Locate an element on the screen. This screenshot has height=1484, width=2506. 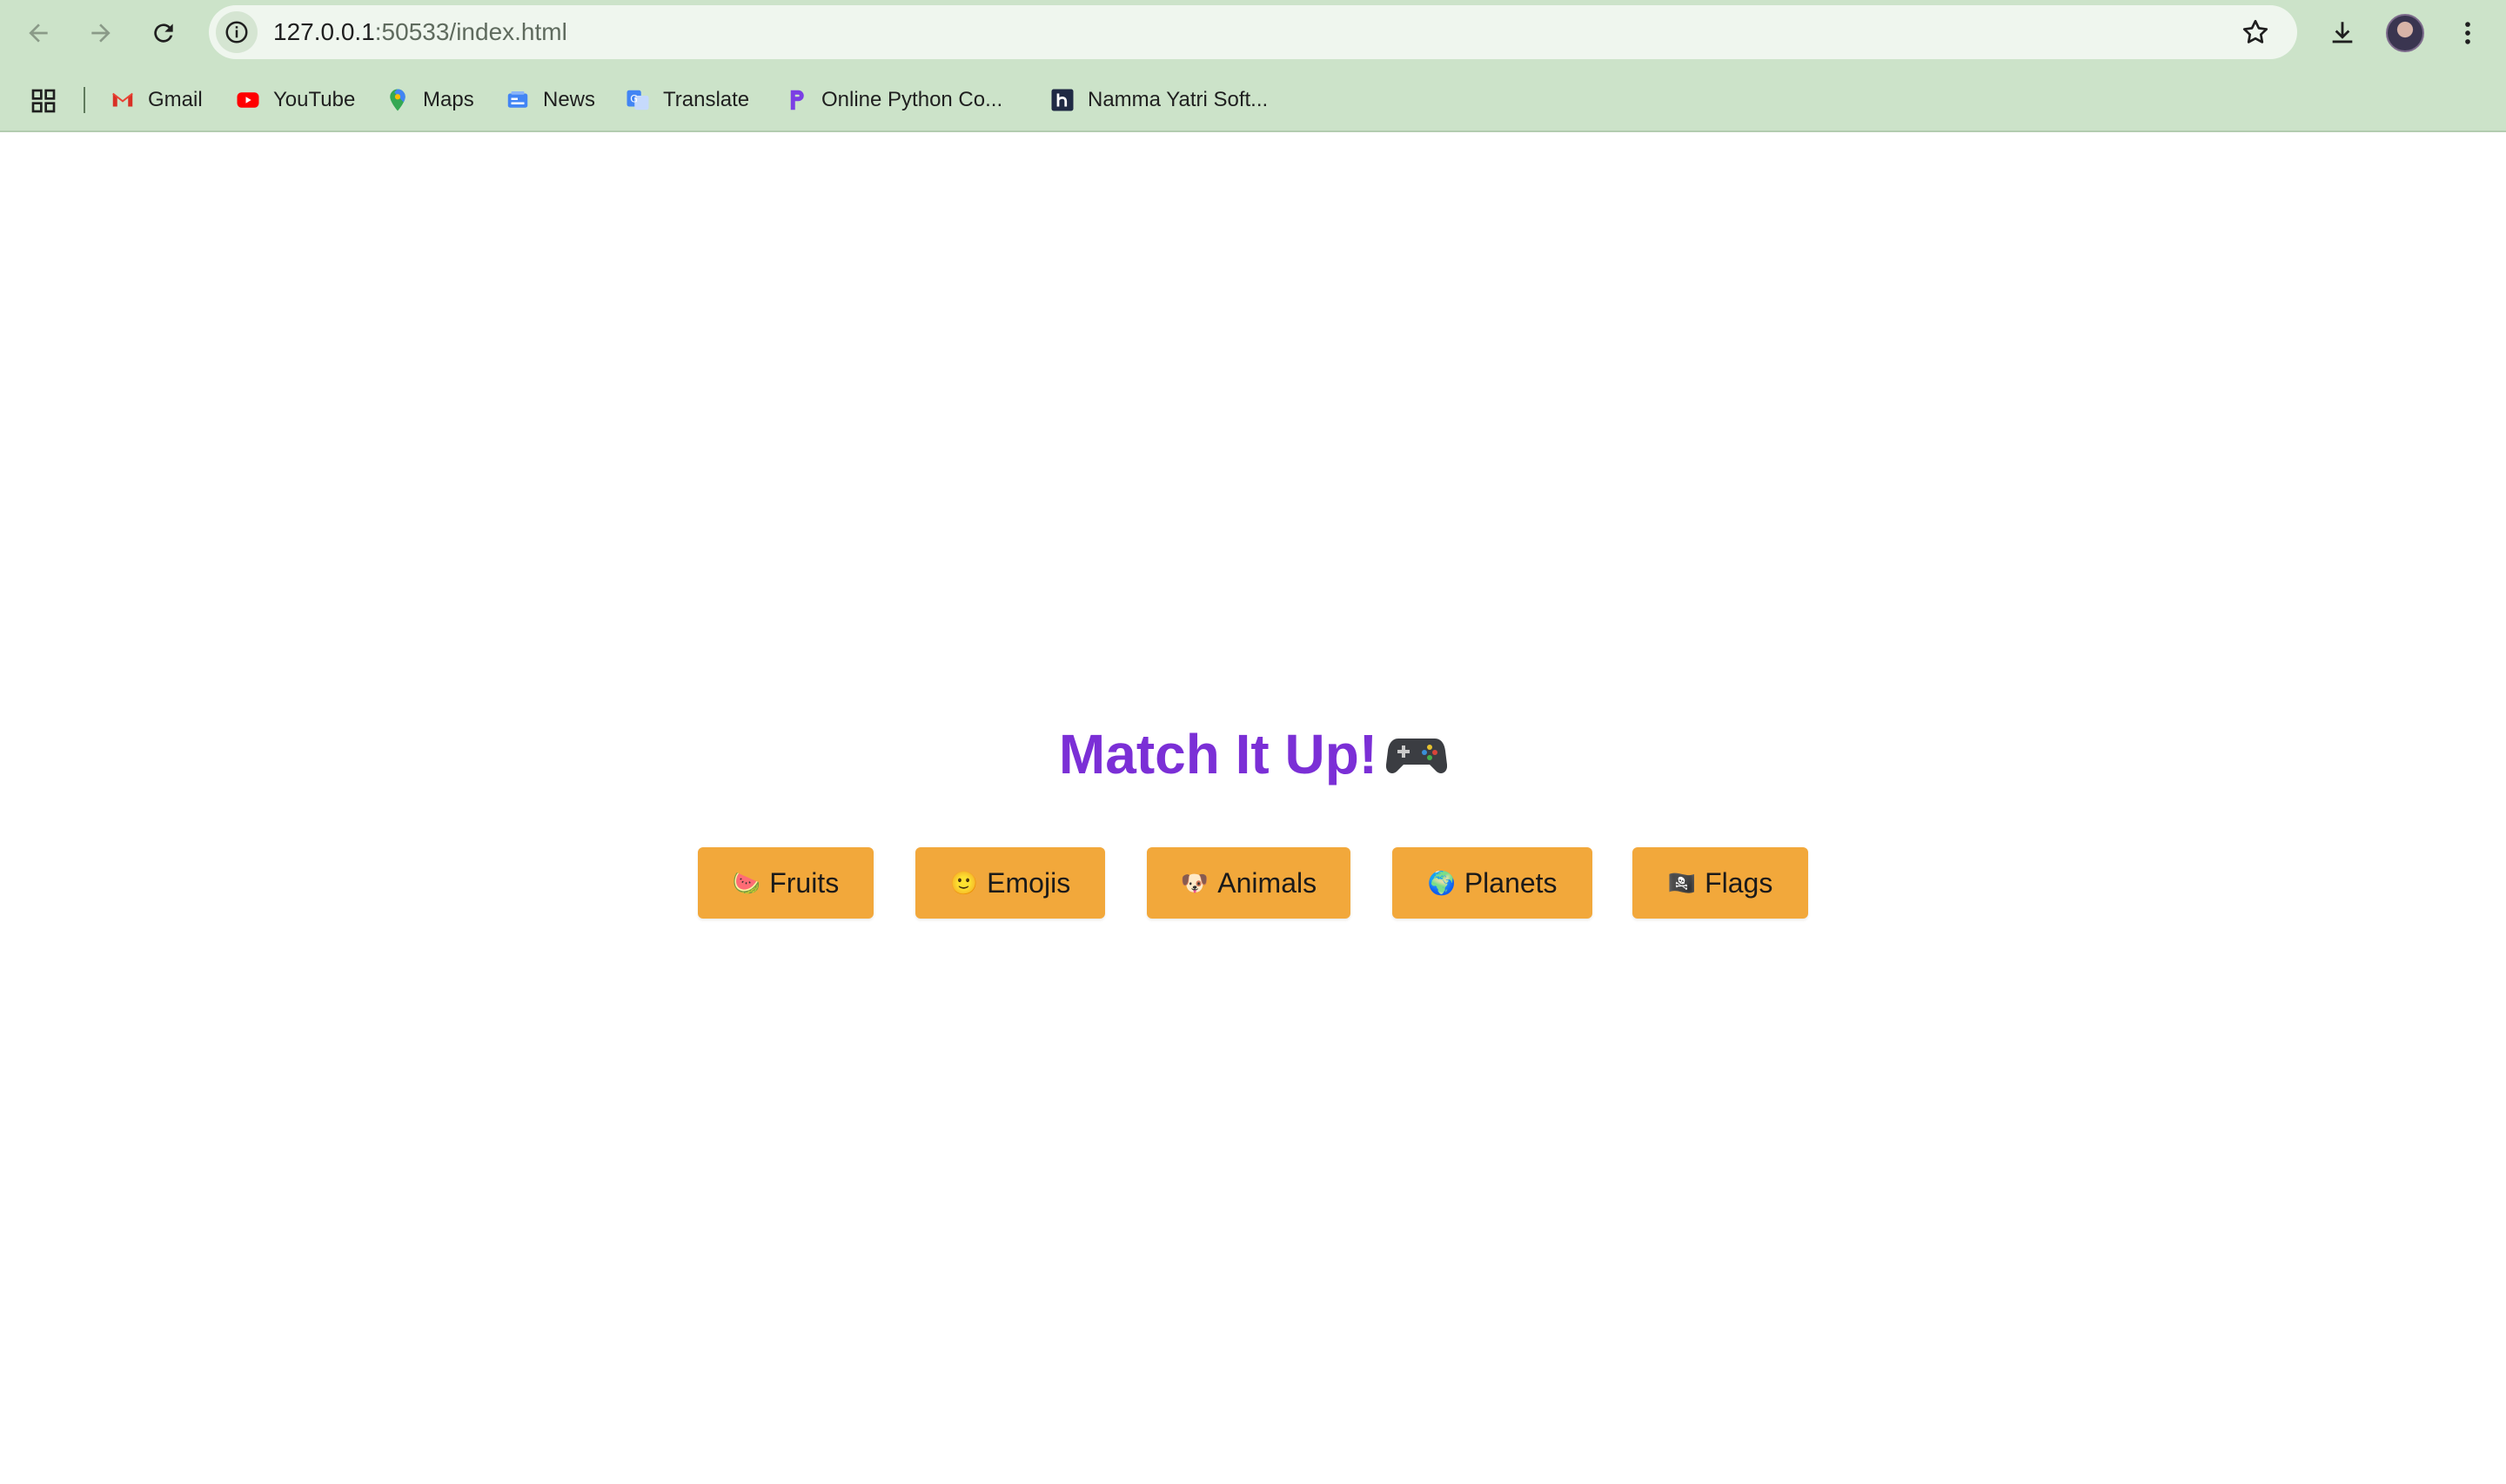
apps-button is located at coordinates (43, 101).